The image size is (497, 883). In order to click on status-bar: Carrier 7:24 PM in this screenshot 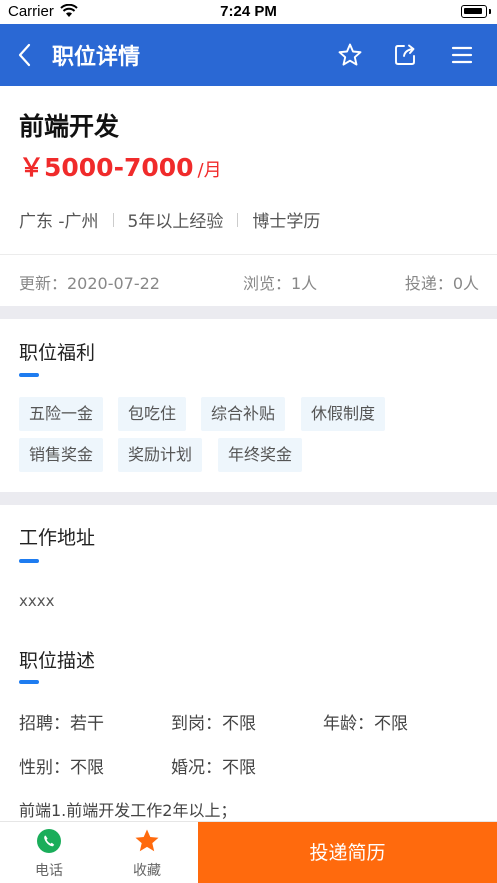, I will do `click(248, 12)`.